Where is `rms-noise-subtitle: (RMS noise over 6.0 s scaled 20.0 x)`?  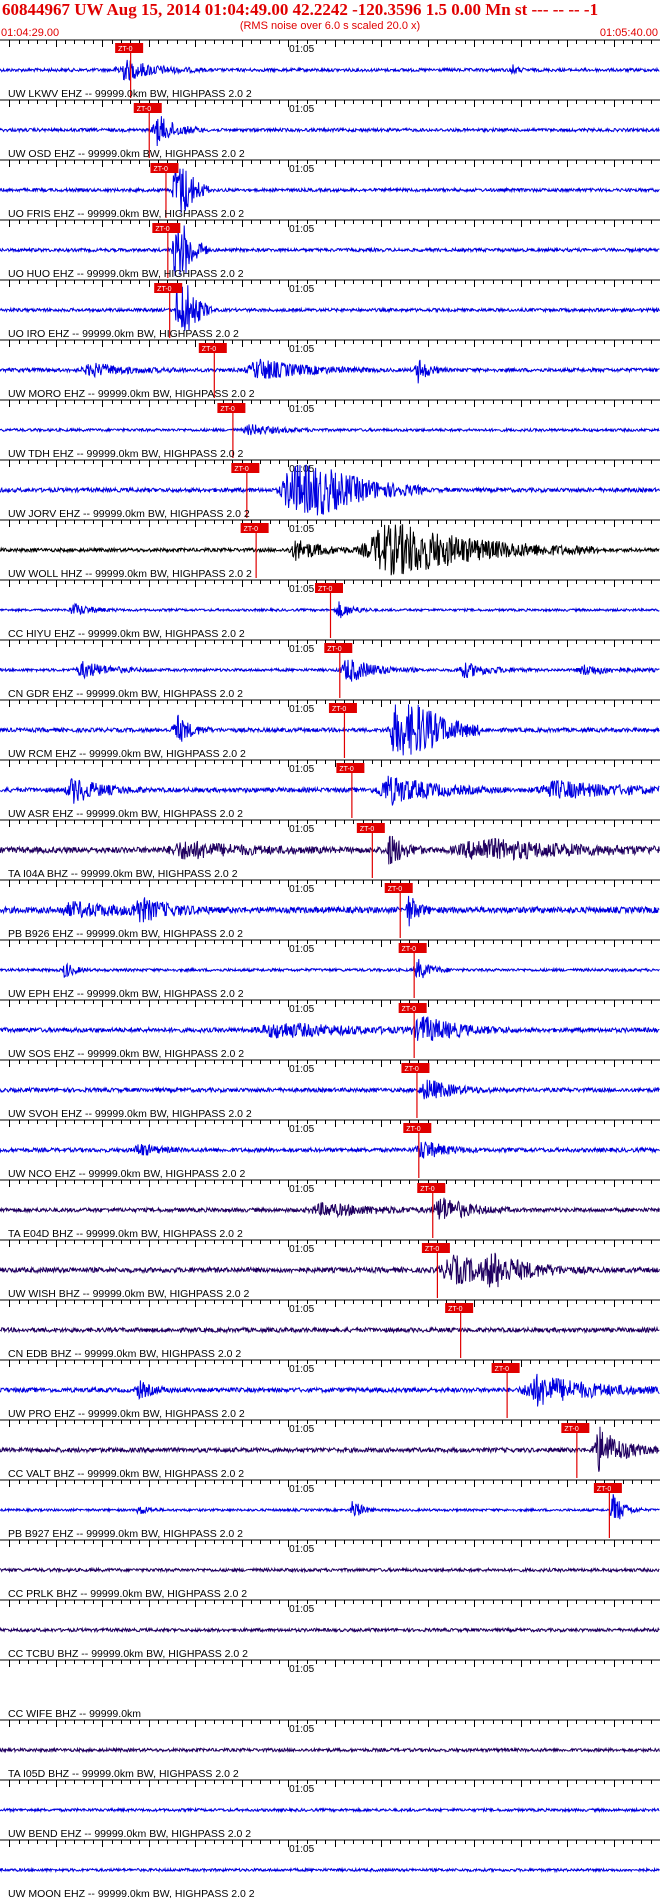
rms-noise-subtitle: (RMS noise over 6.0 s scaled 20.0 x) is located at coordinates (330, 26).